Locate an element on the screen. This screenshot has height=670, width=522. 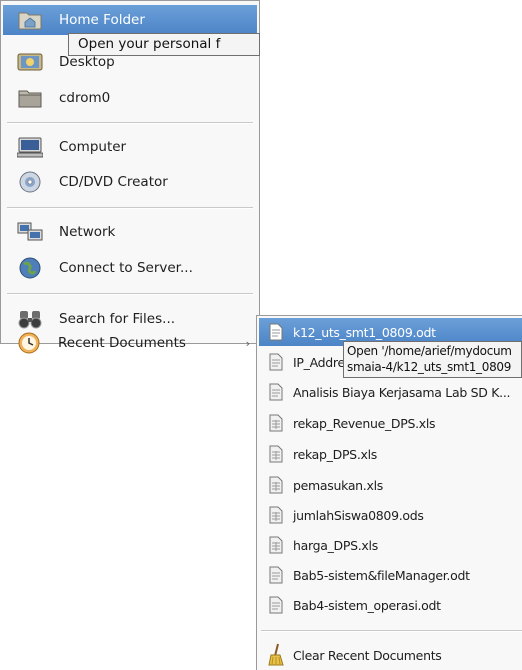
recent-item-label: pemasukan.xls is located at coordinates (338, 485).